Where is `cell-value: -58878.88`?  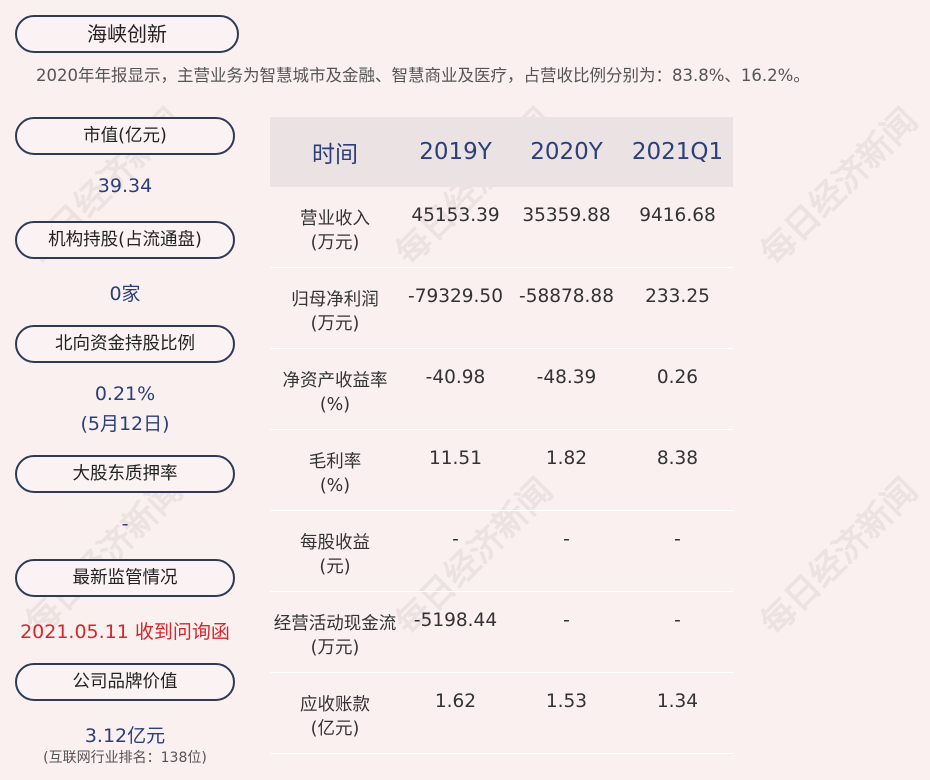 cell-value: -58878.88 is located at coordinates (566, 296).